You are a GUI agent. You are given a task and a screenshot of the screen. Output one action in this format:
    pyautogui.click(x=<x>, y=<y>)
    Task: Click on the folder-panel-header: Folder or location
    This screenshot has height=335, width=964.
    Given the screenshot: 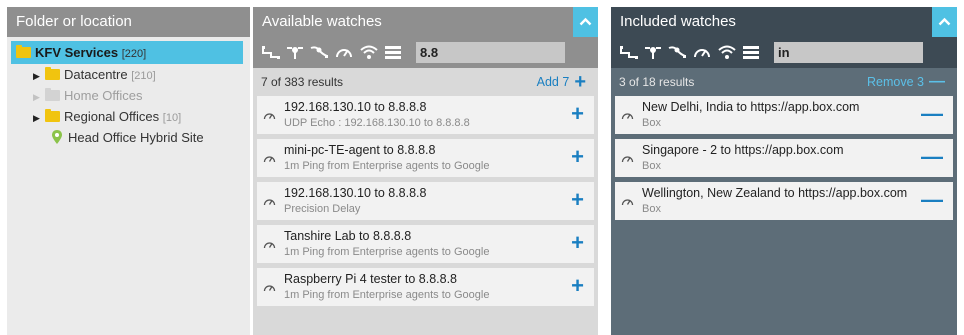 What is the action you would take?
    pyautogui.click(x=128, y=22)
    